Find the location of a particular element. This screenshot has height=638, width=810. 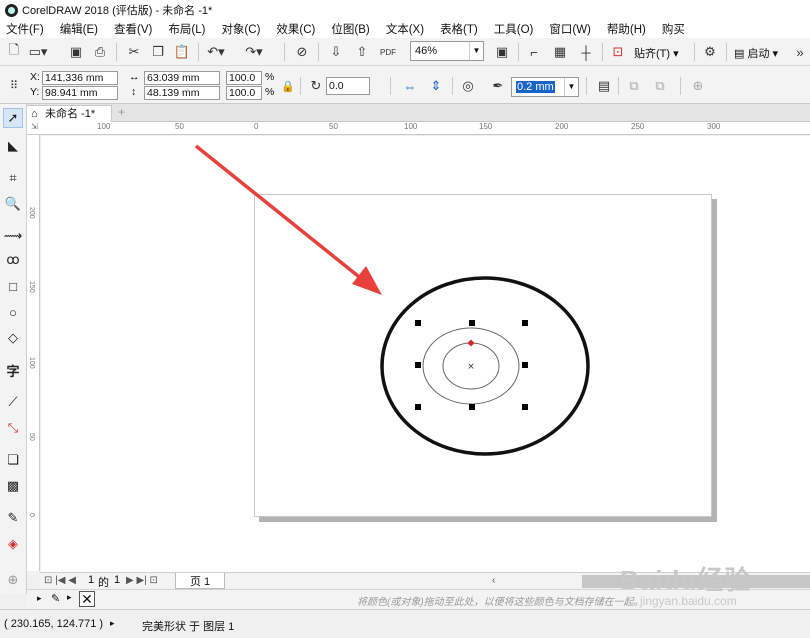

current-page: 1 is located at coordinates (91, 580).